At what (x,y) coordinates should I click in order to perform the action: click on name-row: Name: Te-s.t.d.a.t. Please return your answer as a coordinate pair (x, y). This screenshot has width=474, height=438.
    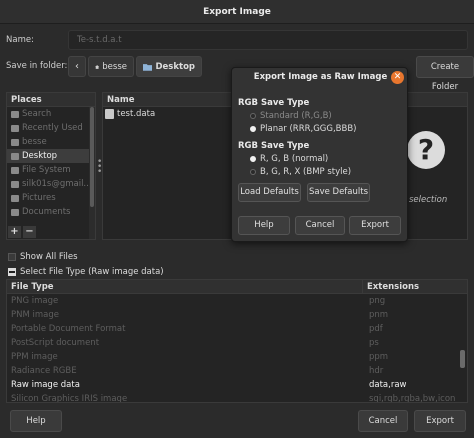
    Looking at the image, I should click on (237, 40).